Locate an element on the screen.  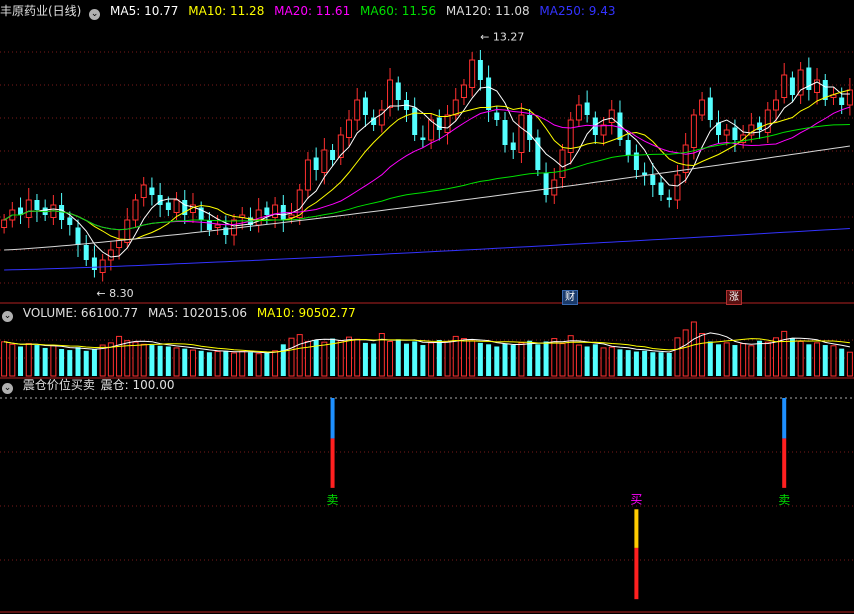
volume-label: VOLUME: 66100.77 is located at coordinates (80, 313).